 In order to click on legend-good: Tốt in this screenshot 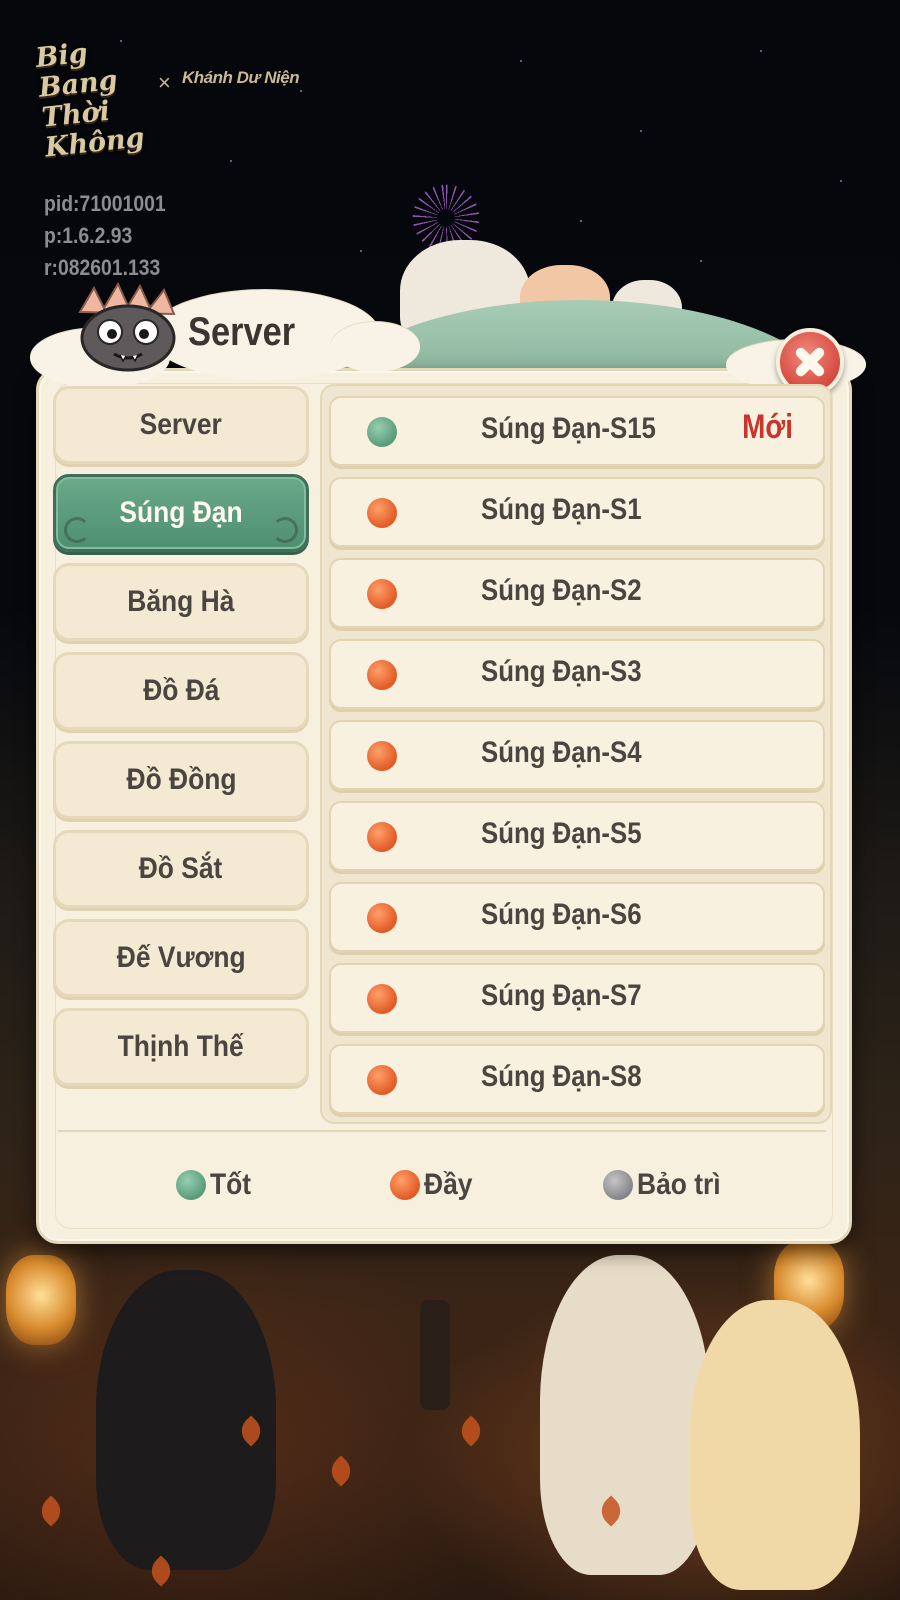, I will do `click(216, 1185)`.